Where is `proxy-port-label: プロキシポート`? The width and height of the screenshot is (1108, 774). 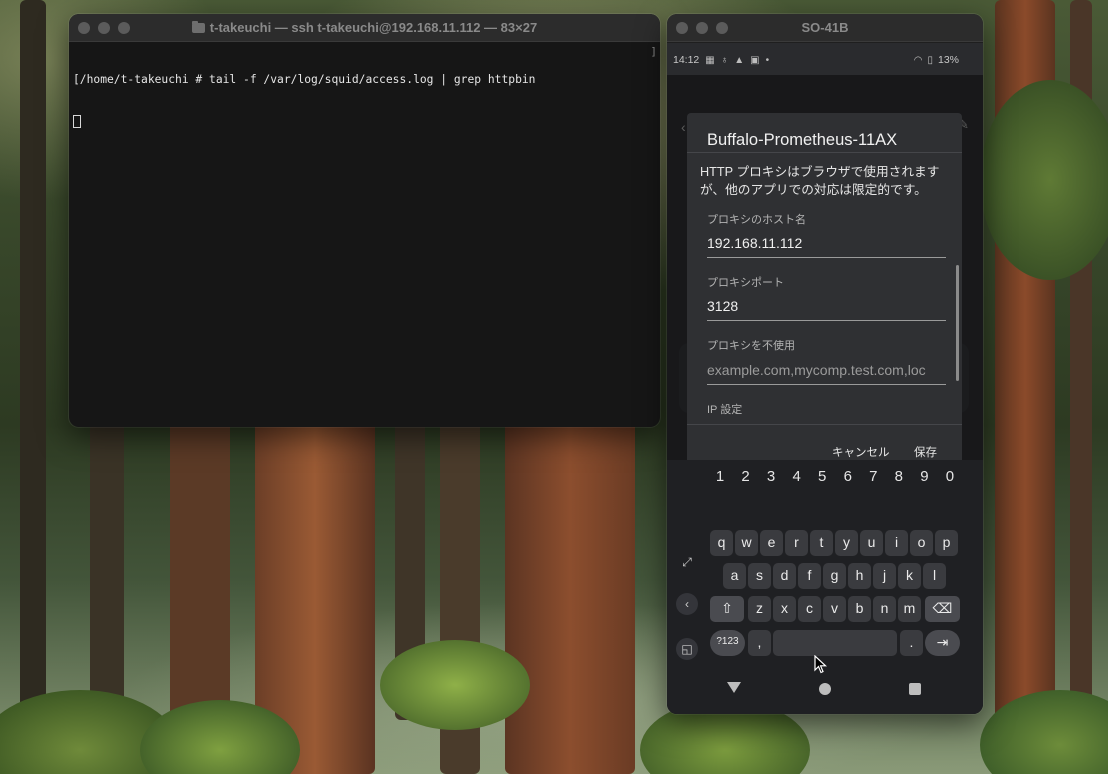 proxy-port-label: プロキシポート is located at coordinates (745, 283).